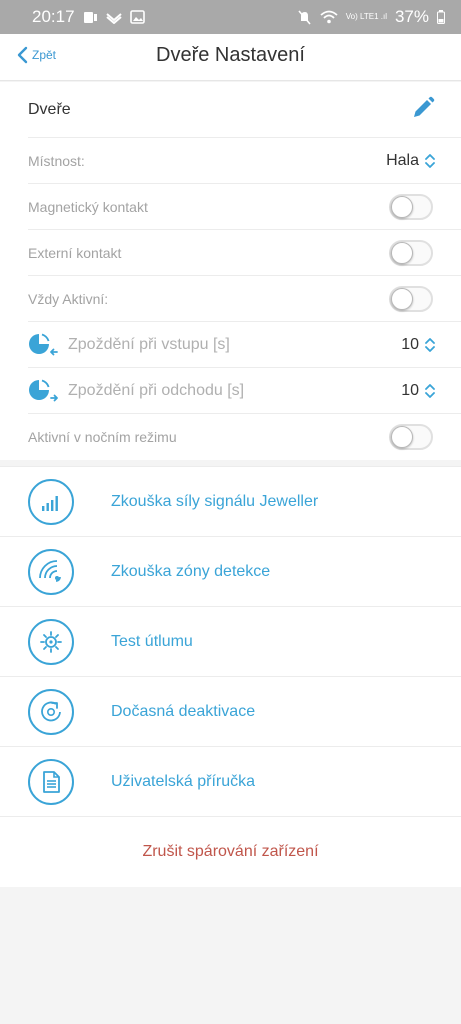  I want to click on magnetic-contact-toggle, so click(411, 206).